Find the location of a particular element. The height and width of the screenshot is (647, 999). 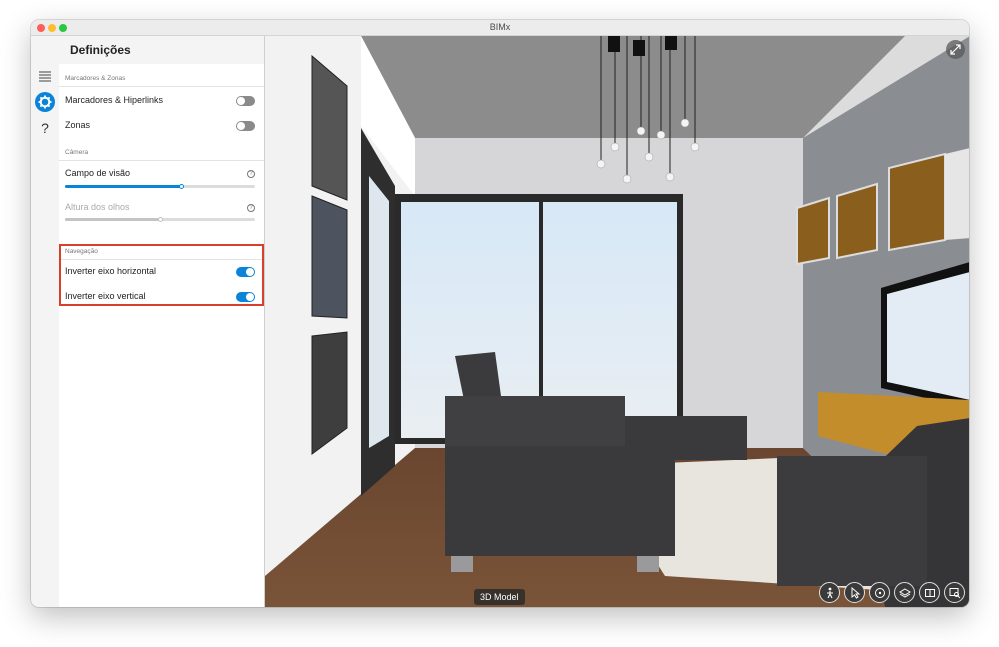

field-of-view-label: Campo de visão is located at coordinates (98, 173).